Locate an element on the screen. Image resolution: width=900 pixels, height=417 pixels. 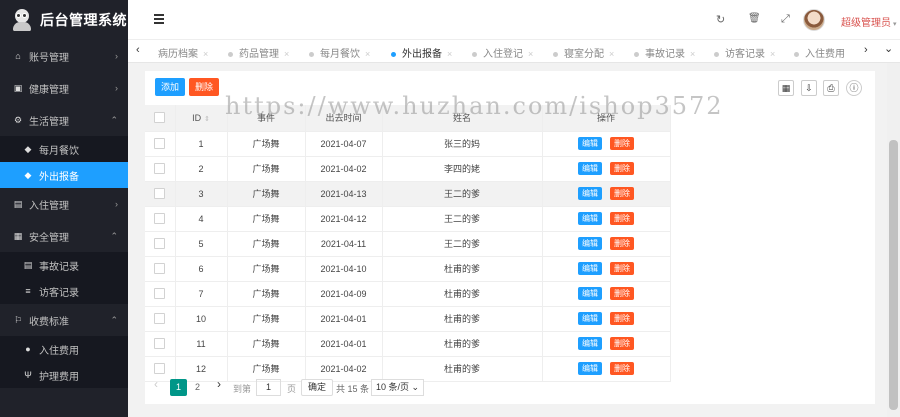
table-row: 1 广场舞 2021-04-07 张三的妈 编辑 删除 is located at coordinates (408, 144).